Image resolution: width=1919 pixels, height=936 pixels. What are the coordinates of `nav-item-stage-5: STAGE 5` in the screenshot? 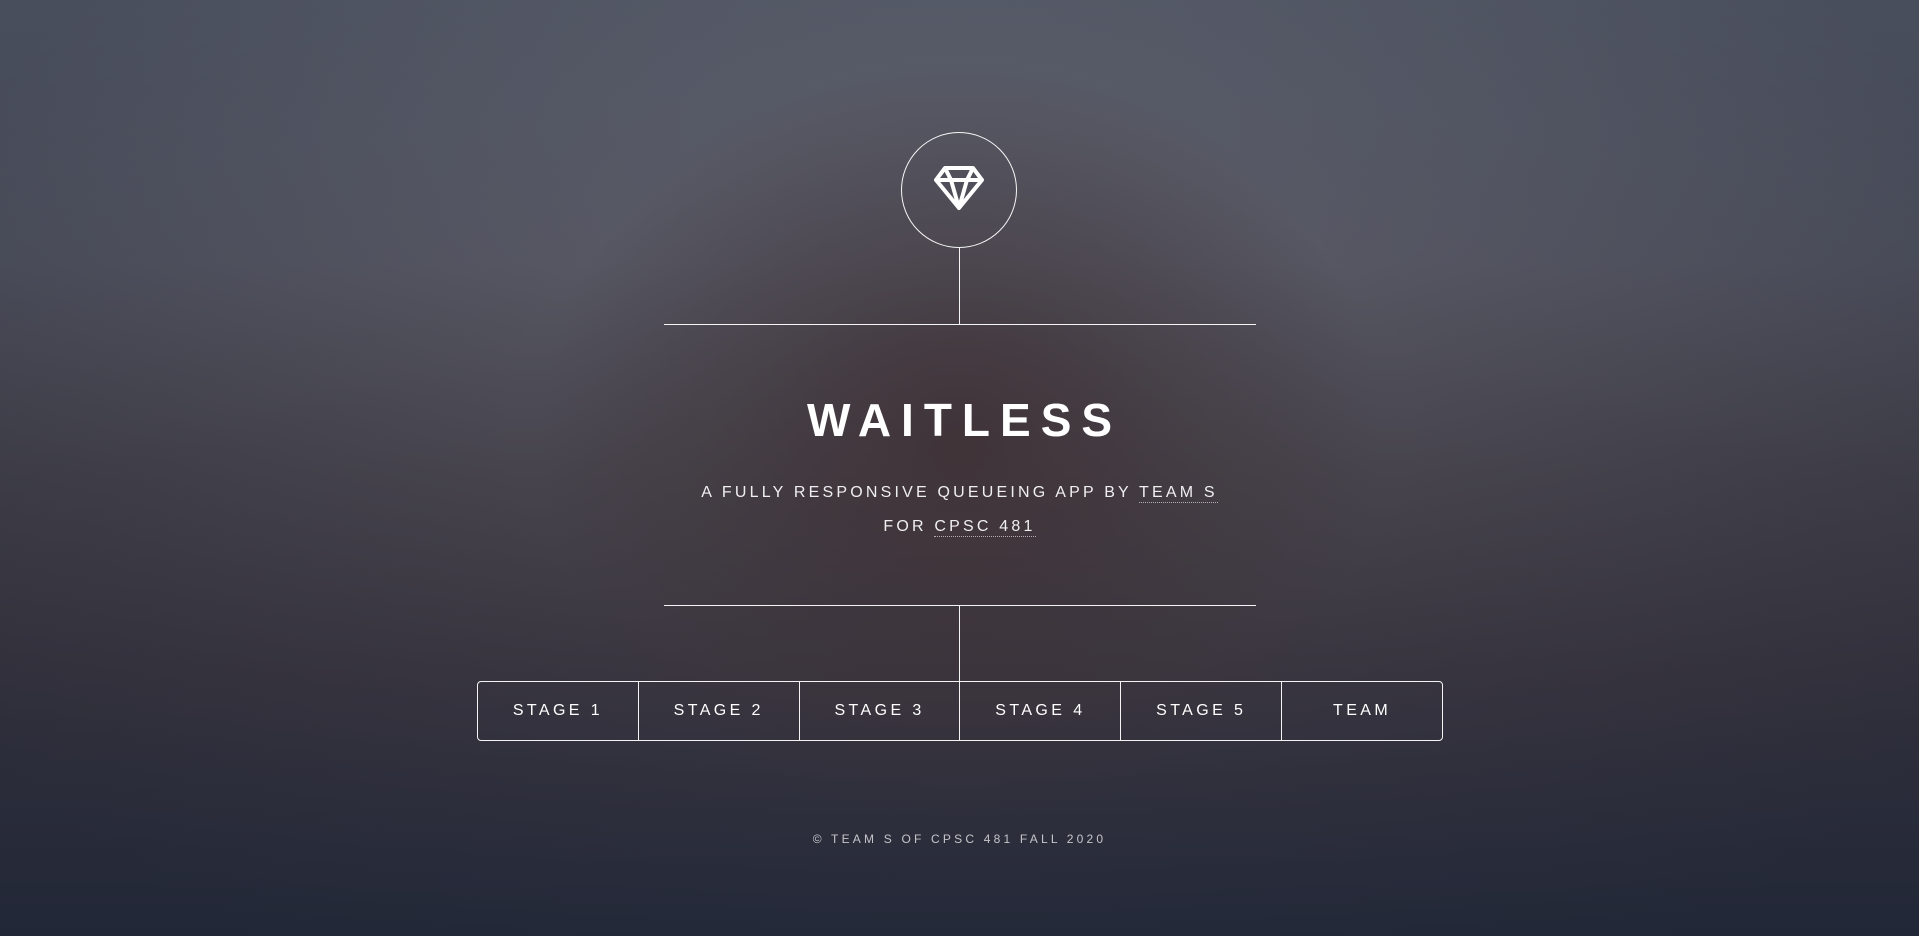 It's located at (1200, 711).